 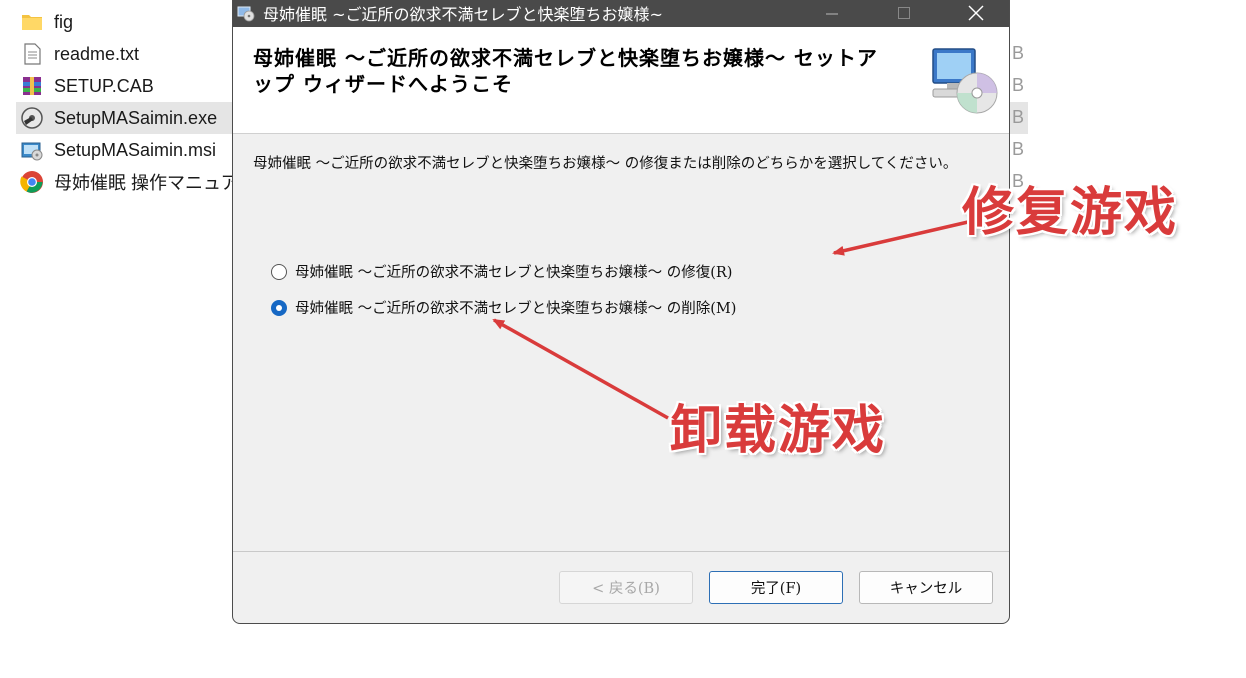 What do you see at coordinates (32, 118) in the screenshot?
I see `setup-exe-icon` at bounding box center [32, 118].